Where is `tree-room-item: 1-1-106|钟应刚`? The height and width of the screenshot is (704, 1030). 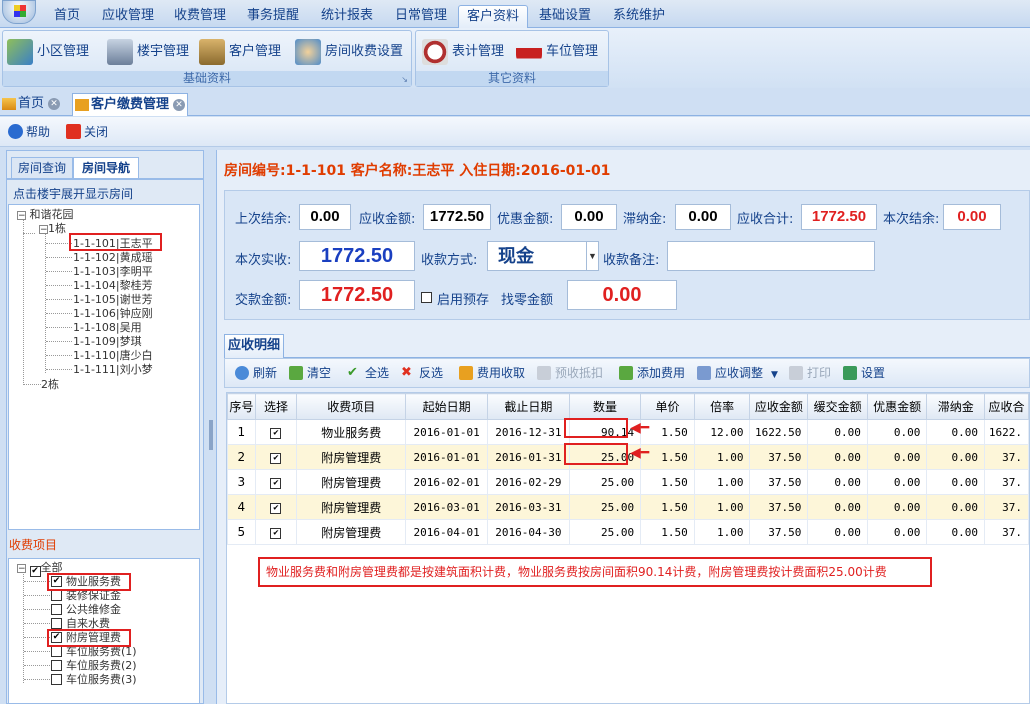
tree-room-item: 1-1-106|钟应刚 is located at coordinates (113, 313).